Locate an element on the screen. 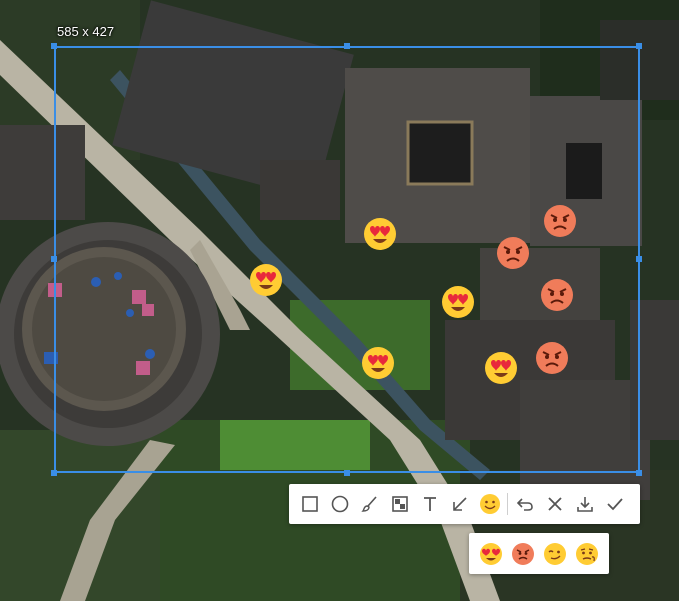 Image resolution: width=679 pixels, height=601 pixels. resize-handle-bottom is located at coordinates (347, 473).